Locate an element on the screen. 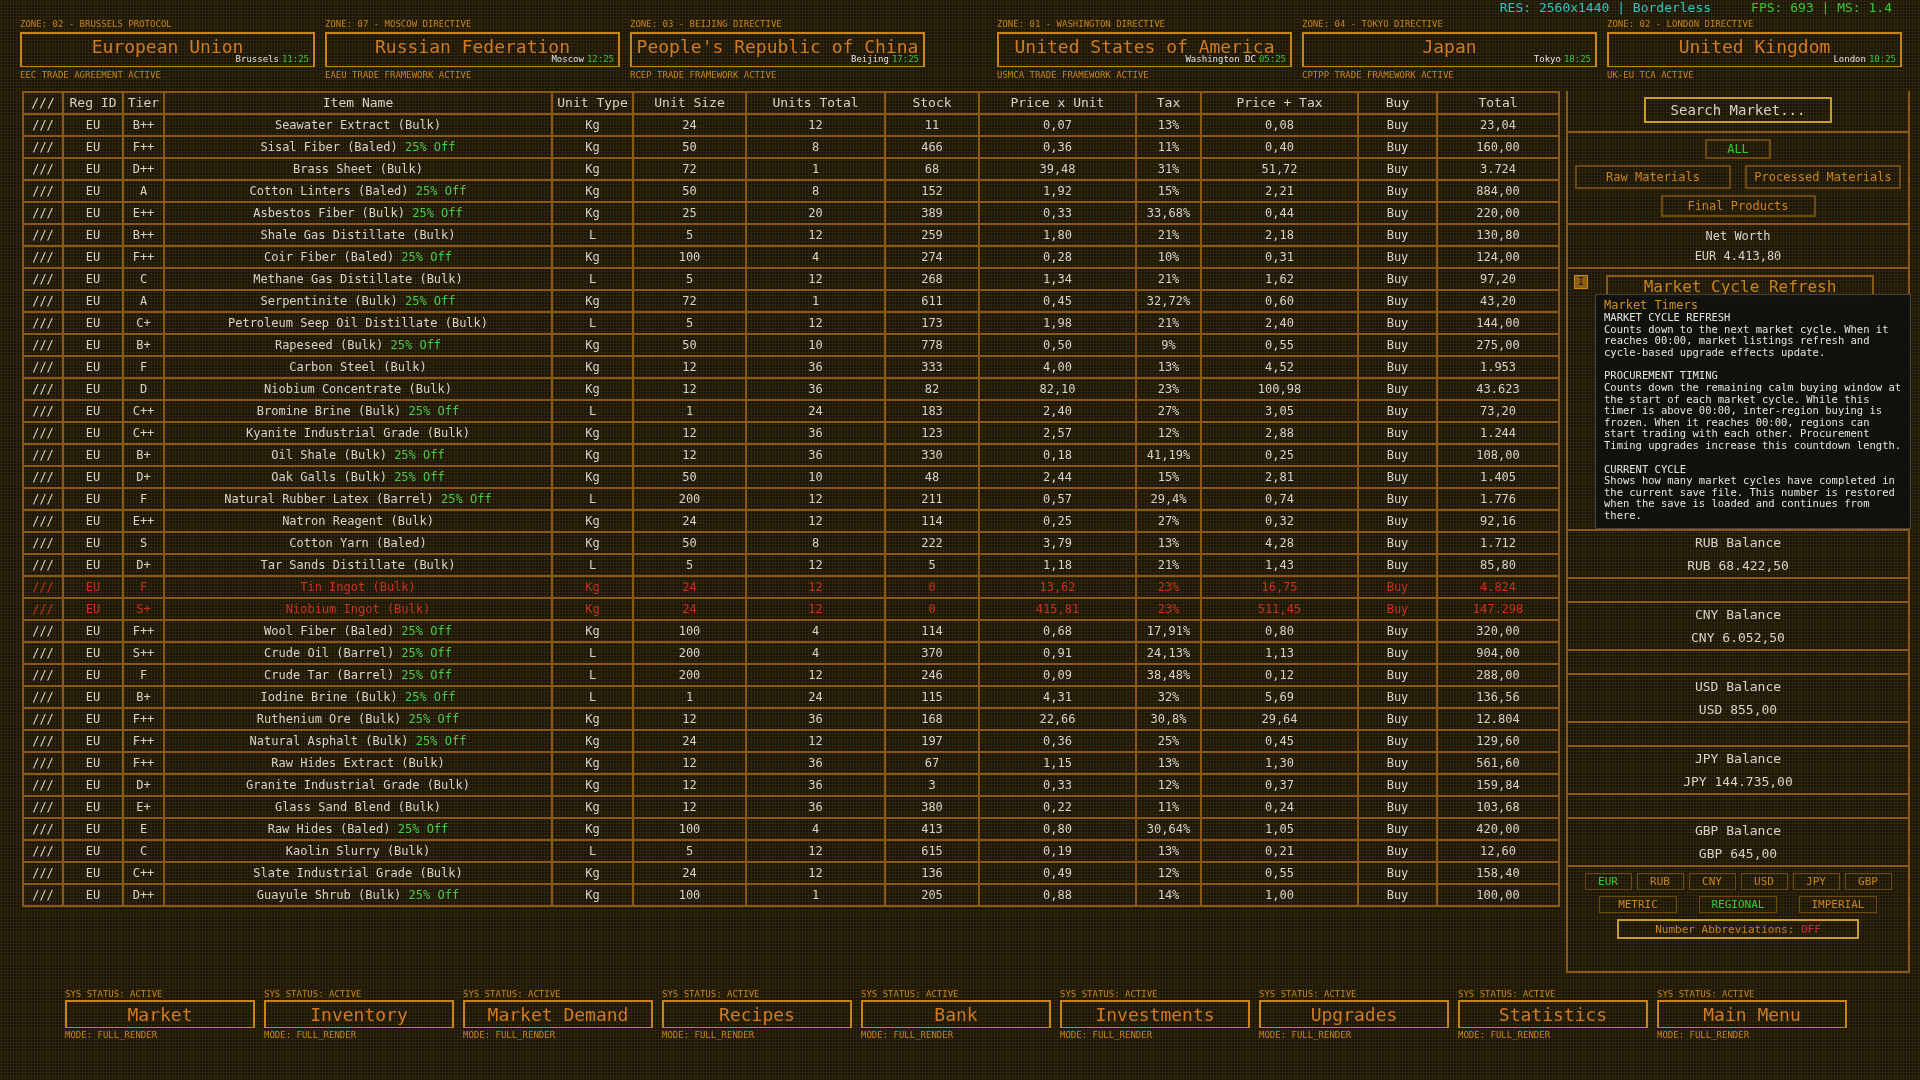 Image resolution: width=1920 pixels, height=1080 pixels. unit-button: REGIONAL is located at coordinates (1738, 904).